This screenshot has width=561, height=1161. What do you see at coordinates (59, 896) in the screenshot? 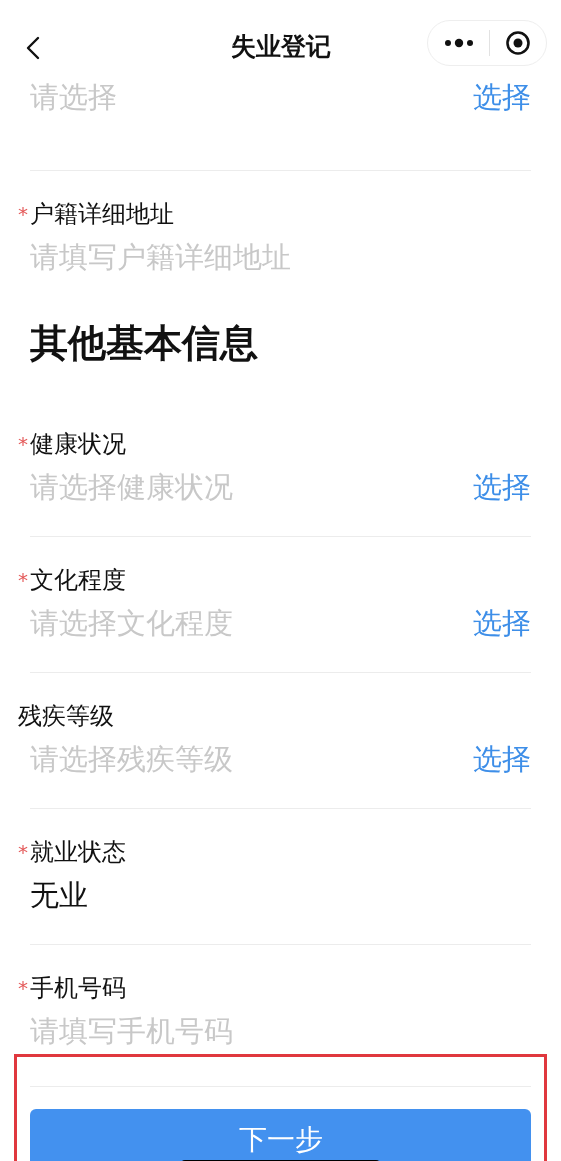
I see `field-value: 无业` at bounding box center [59, 896].